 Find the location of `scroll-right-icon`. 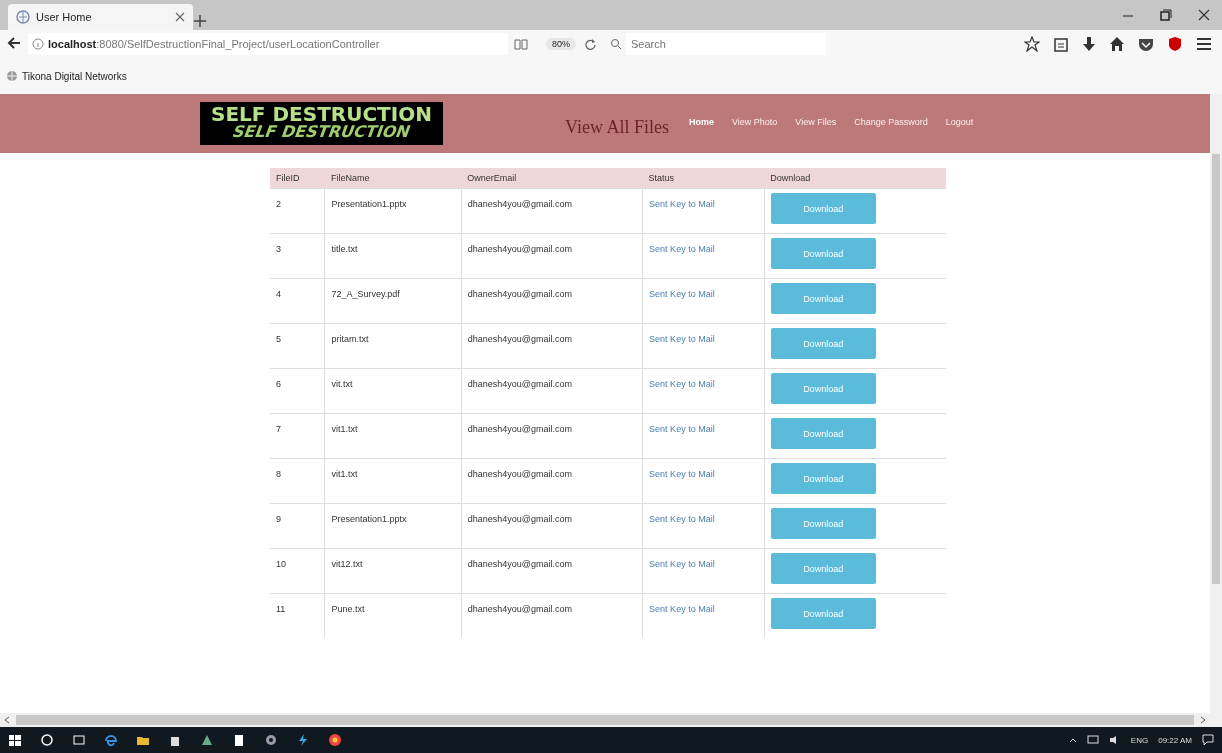

scroll-right-icon is located at coordinates (1203, 720).